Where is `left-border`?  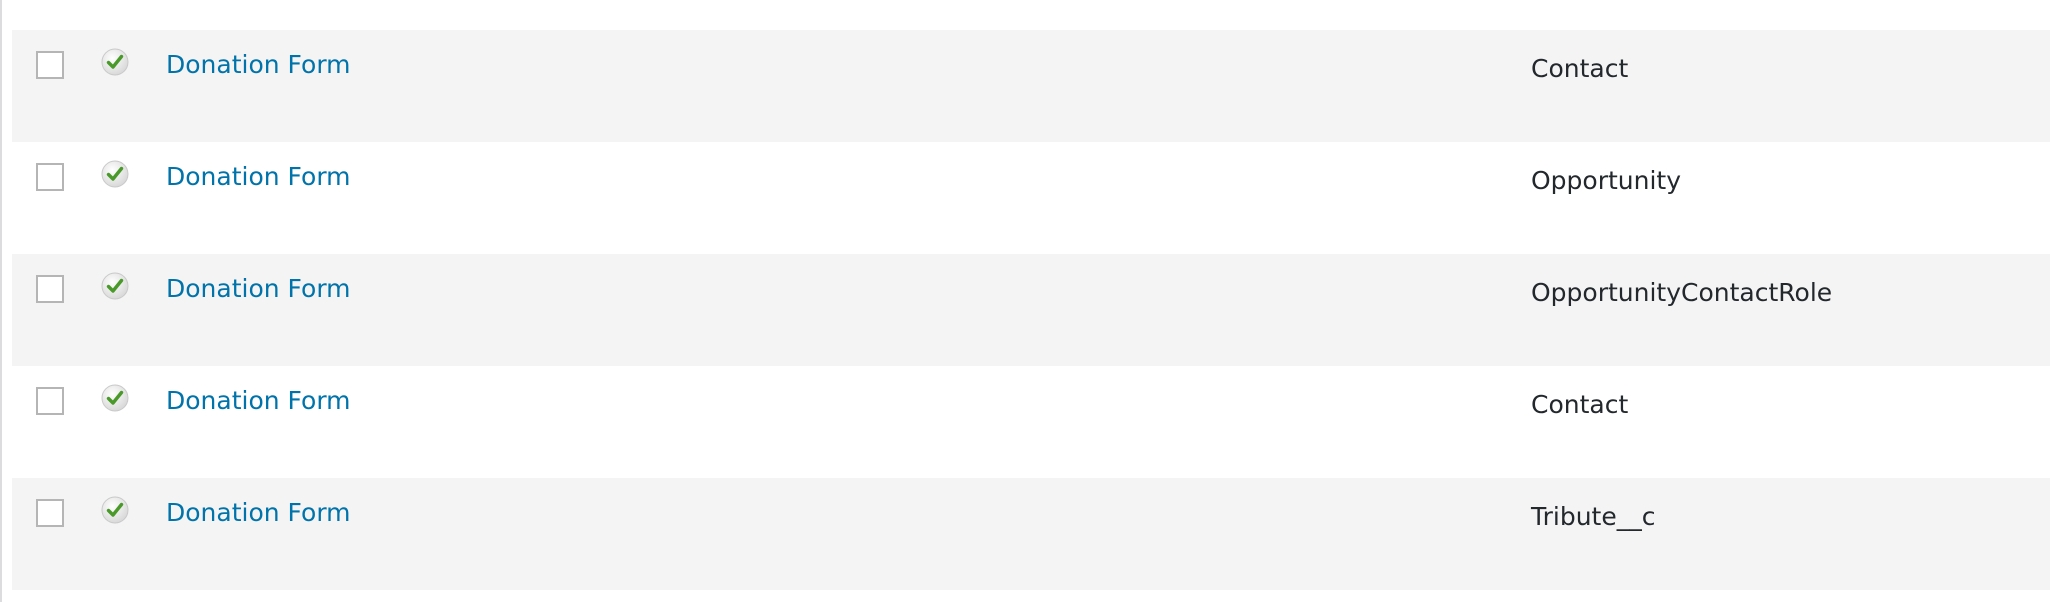
left-border is located at coordinates (1, 301).